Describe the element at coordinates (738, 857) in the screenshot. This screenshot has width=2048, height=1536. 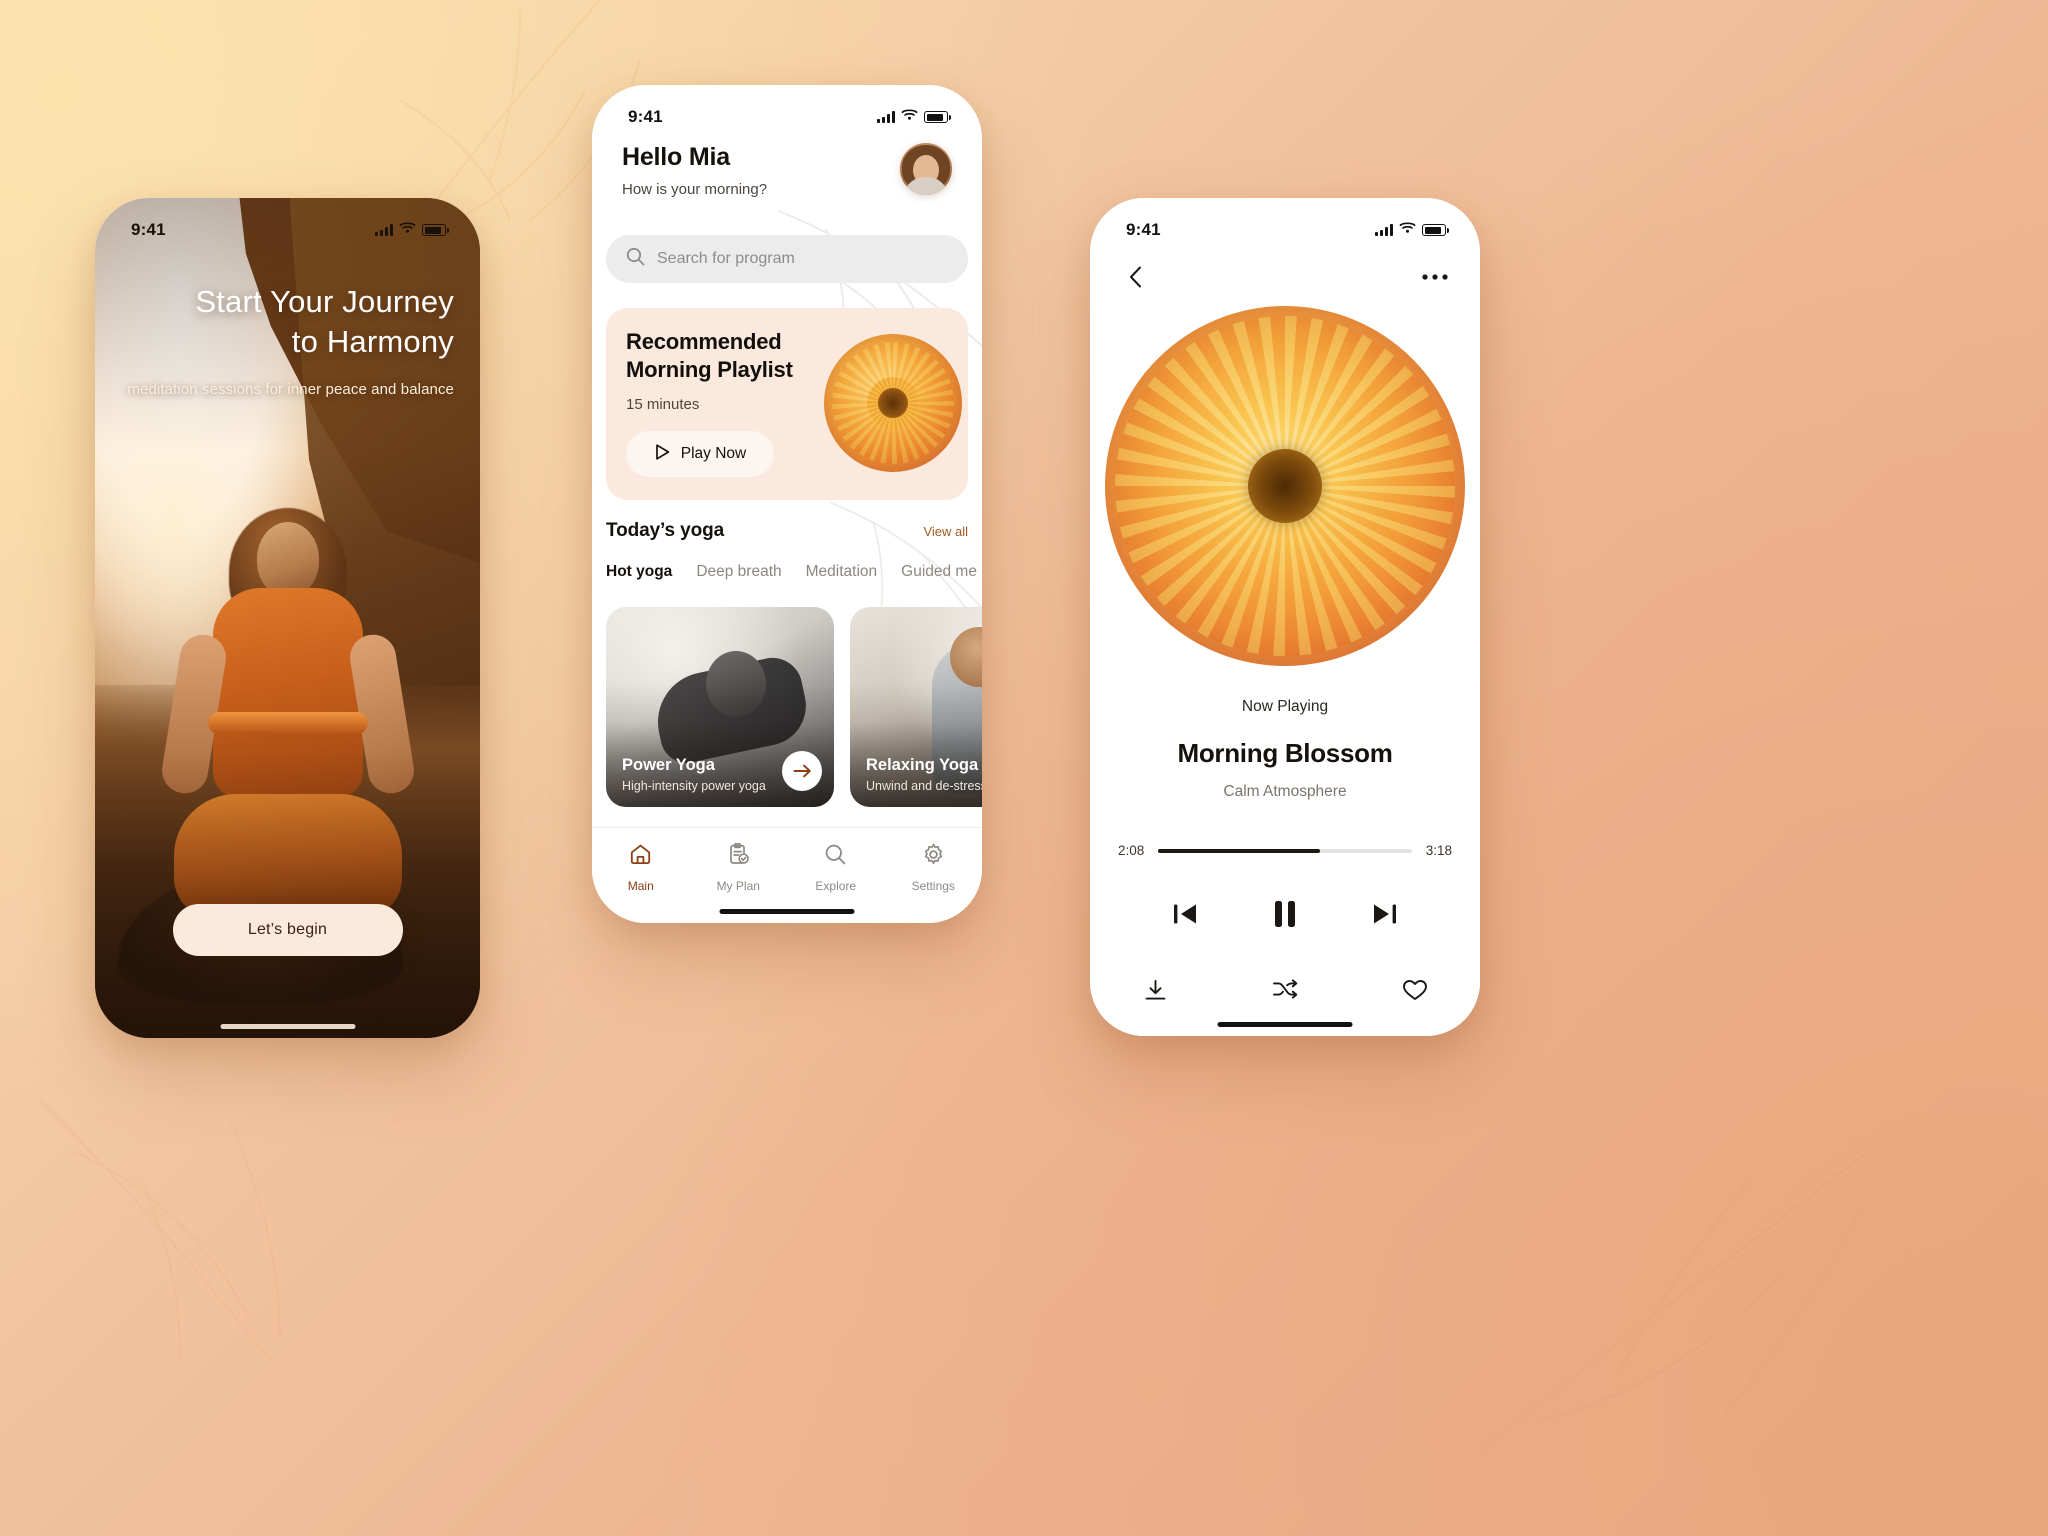
I see `clipboard-check-icon` at that location.